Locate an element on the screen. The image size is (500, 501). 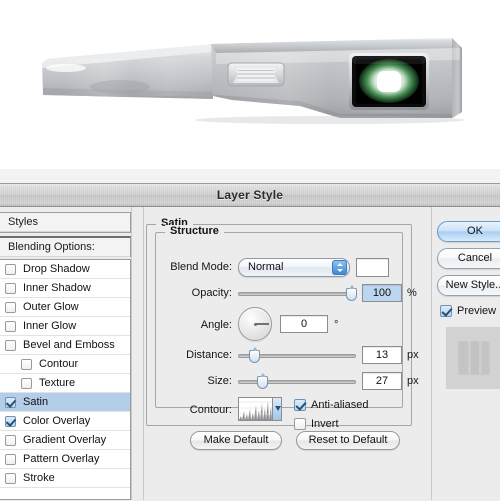
checkbox-gradient-overlay is located at coordinates (10, 440).